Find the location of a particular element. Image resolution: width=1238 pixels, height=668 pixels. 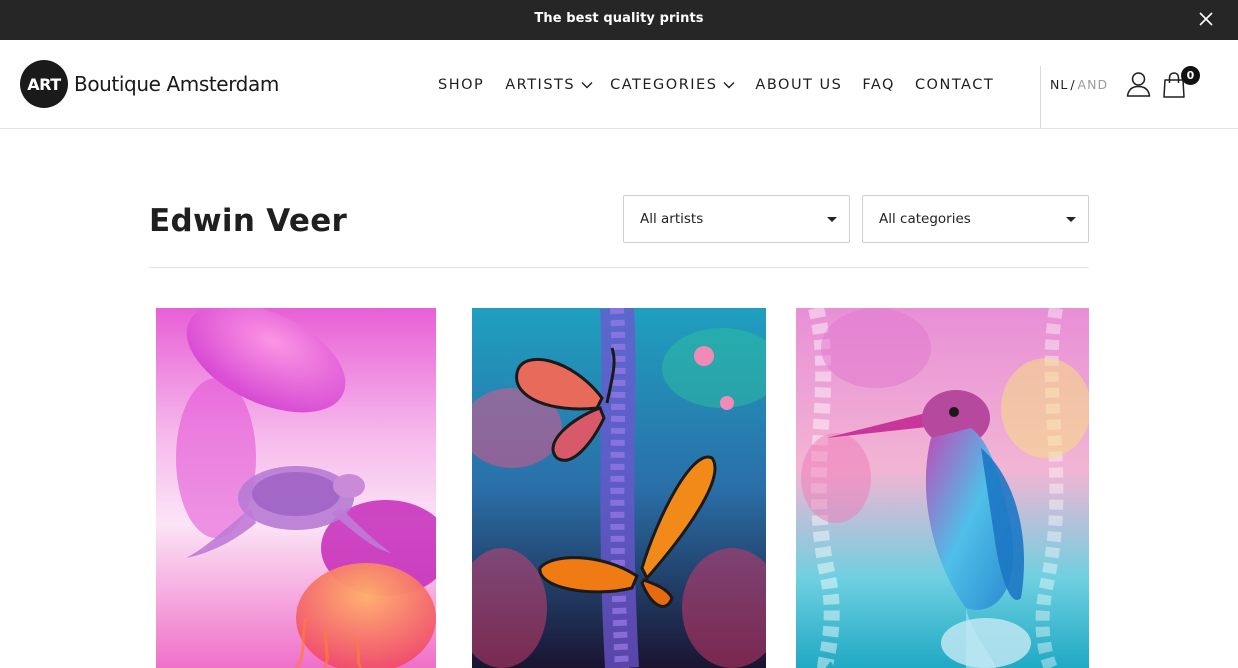

nav-shop: SHOP is located at coordinates (461, 85).